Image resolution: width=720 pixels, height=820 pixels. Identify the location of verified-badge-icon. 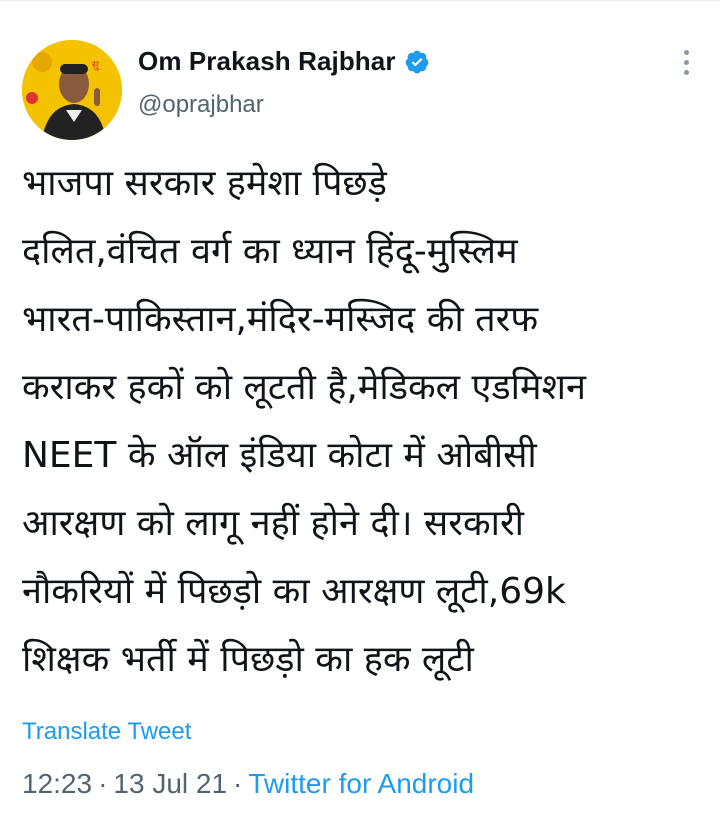
(417, 62).